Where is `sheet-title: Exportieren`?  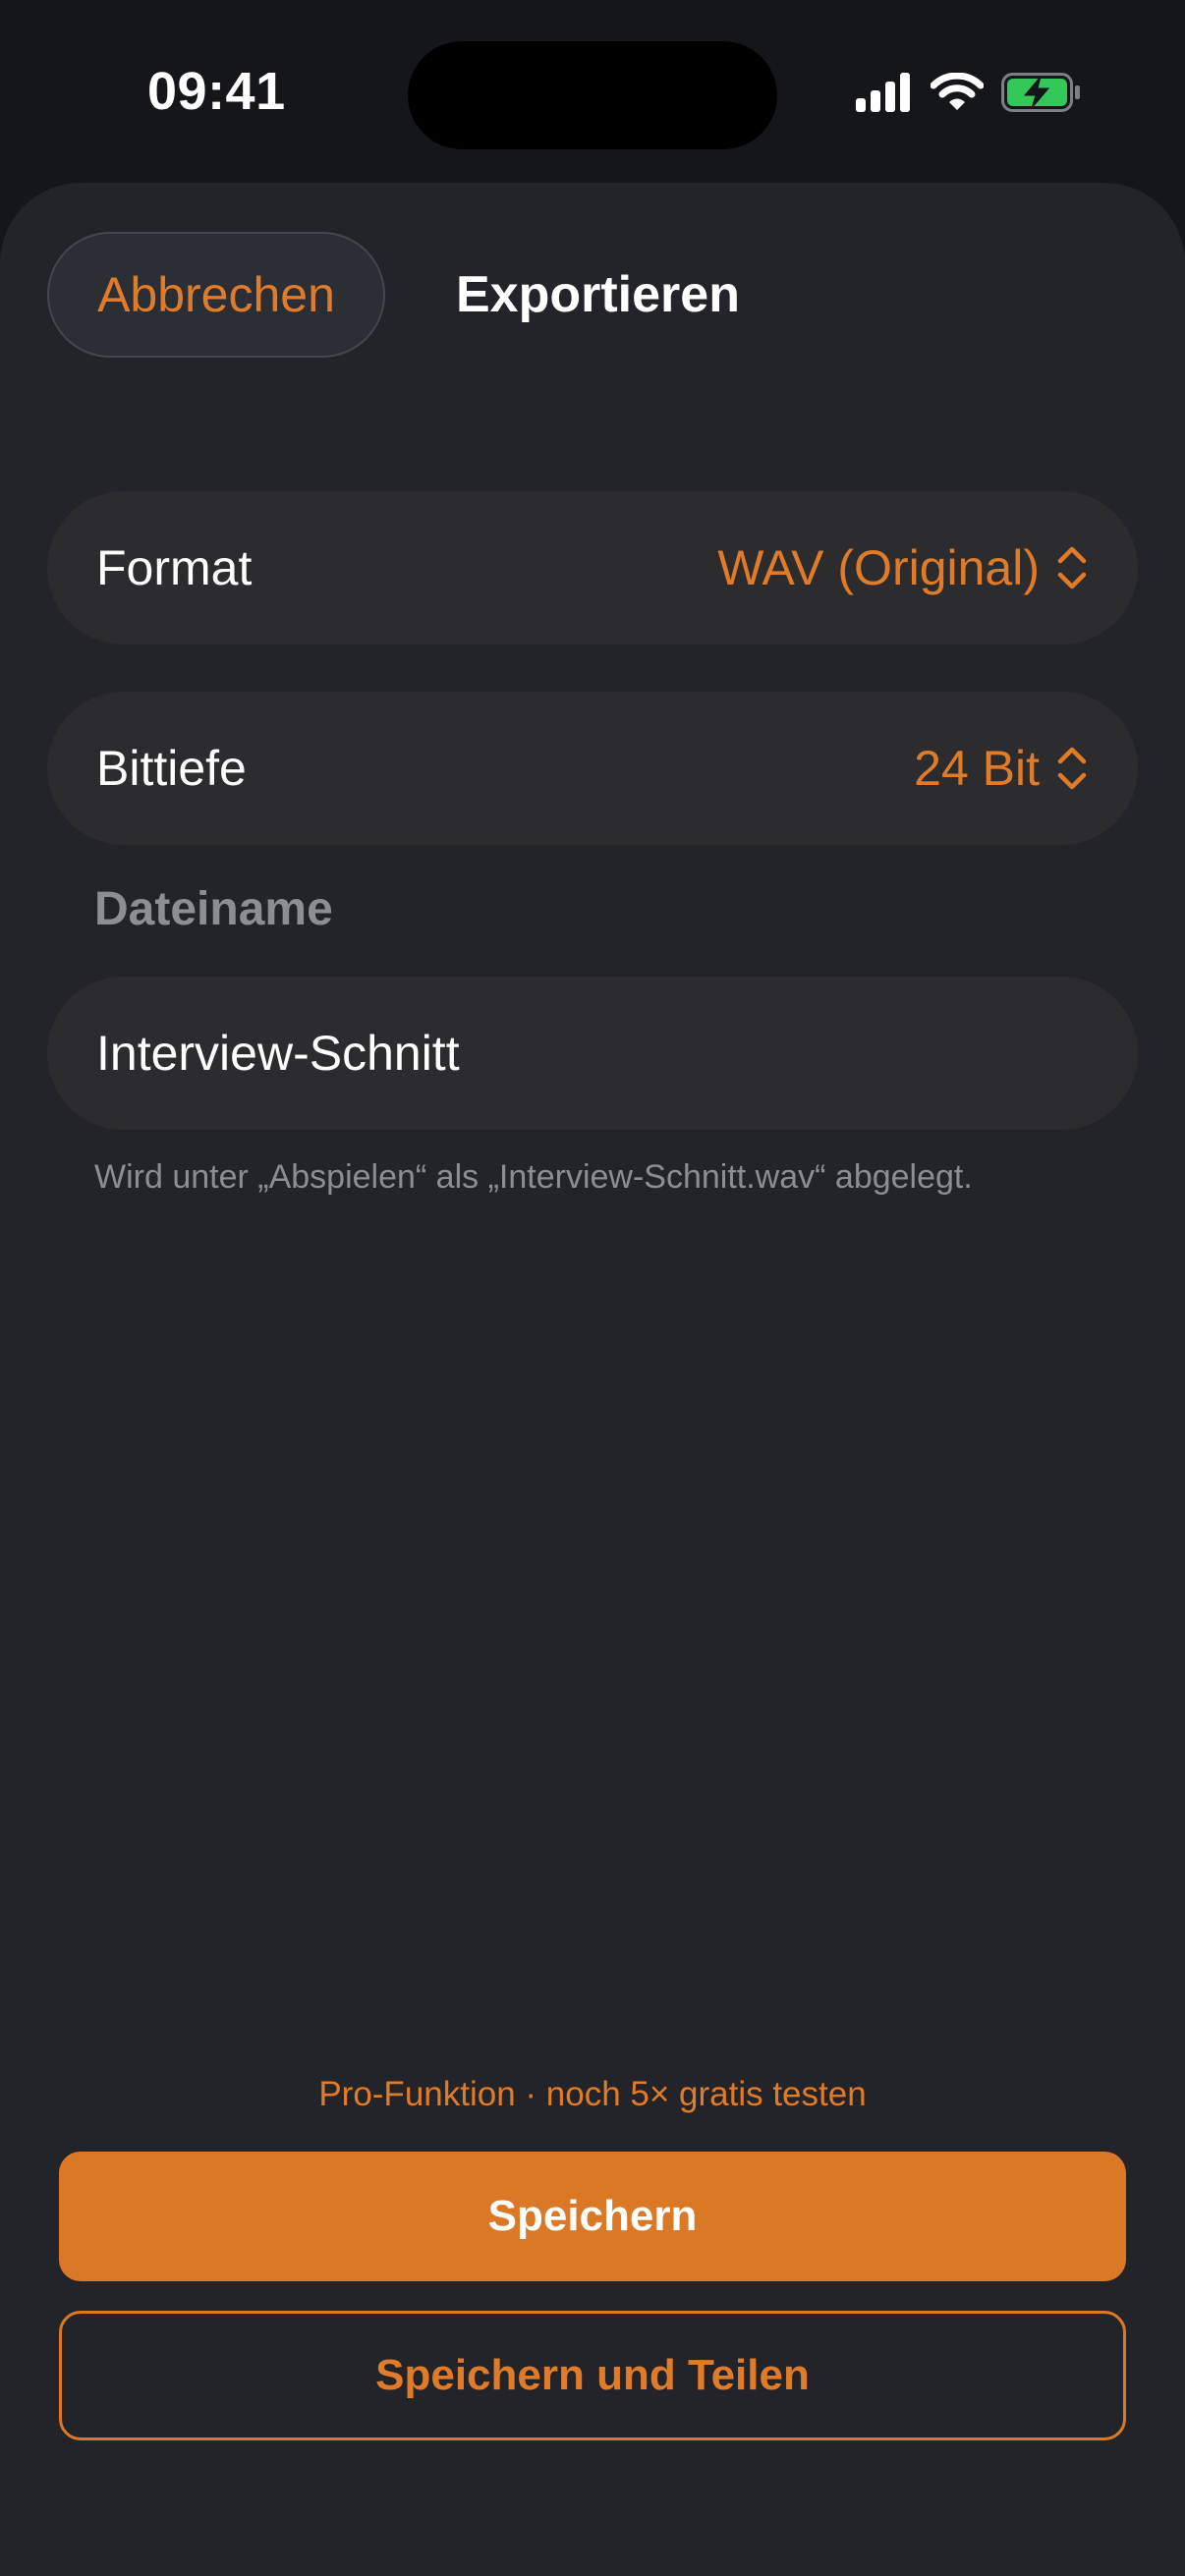 sheet-title: Exportieren is located at coordinates (598, 294).